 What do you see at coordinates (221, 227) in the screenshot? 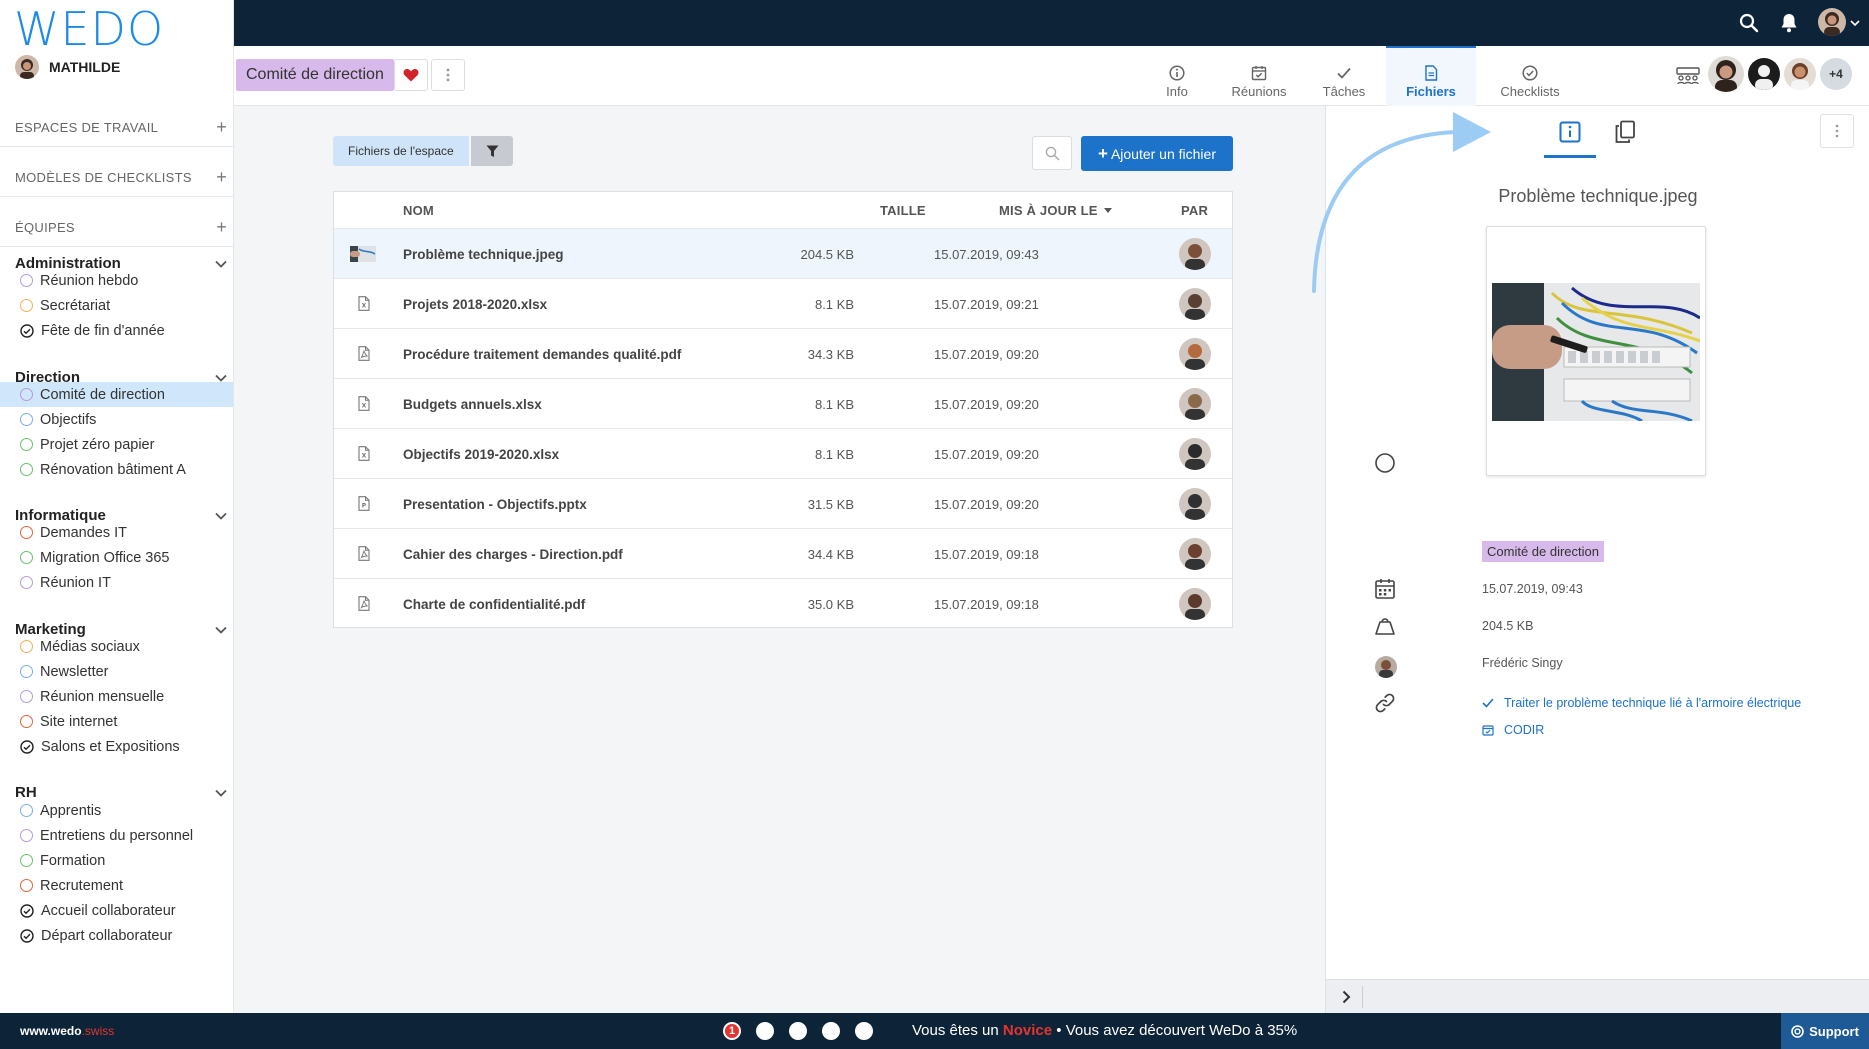
I see `add-team-icon: +` at bounding box center [221, 227].